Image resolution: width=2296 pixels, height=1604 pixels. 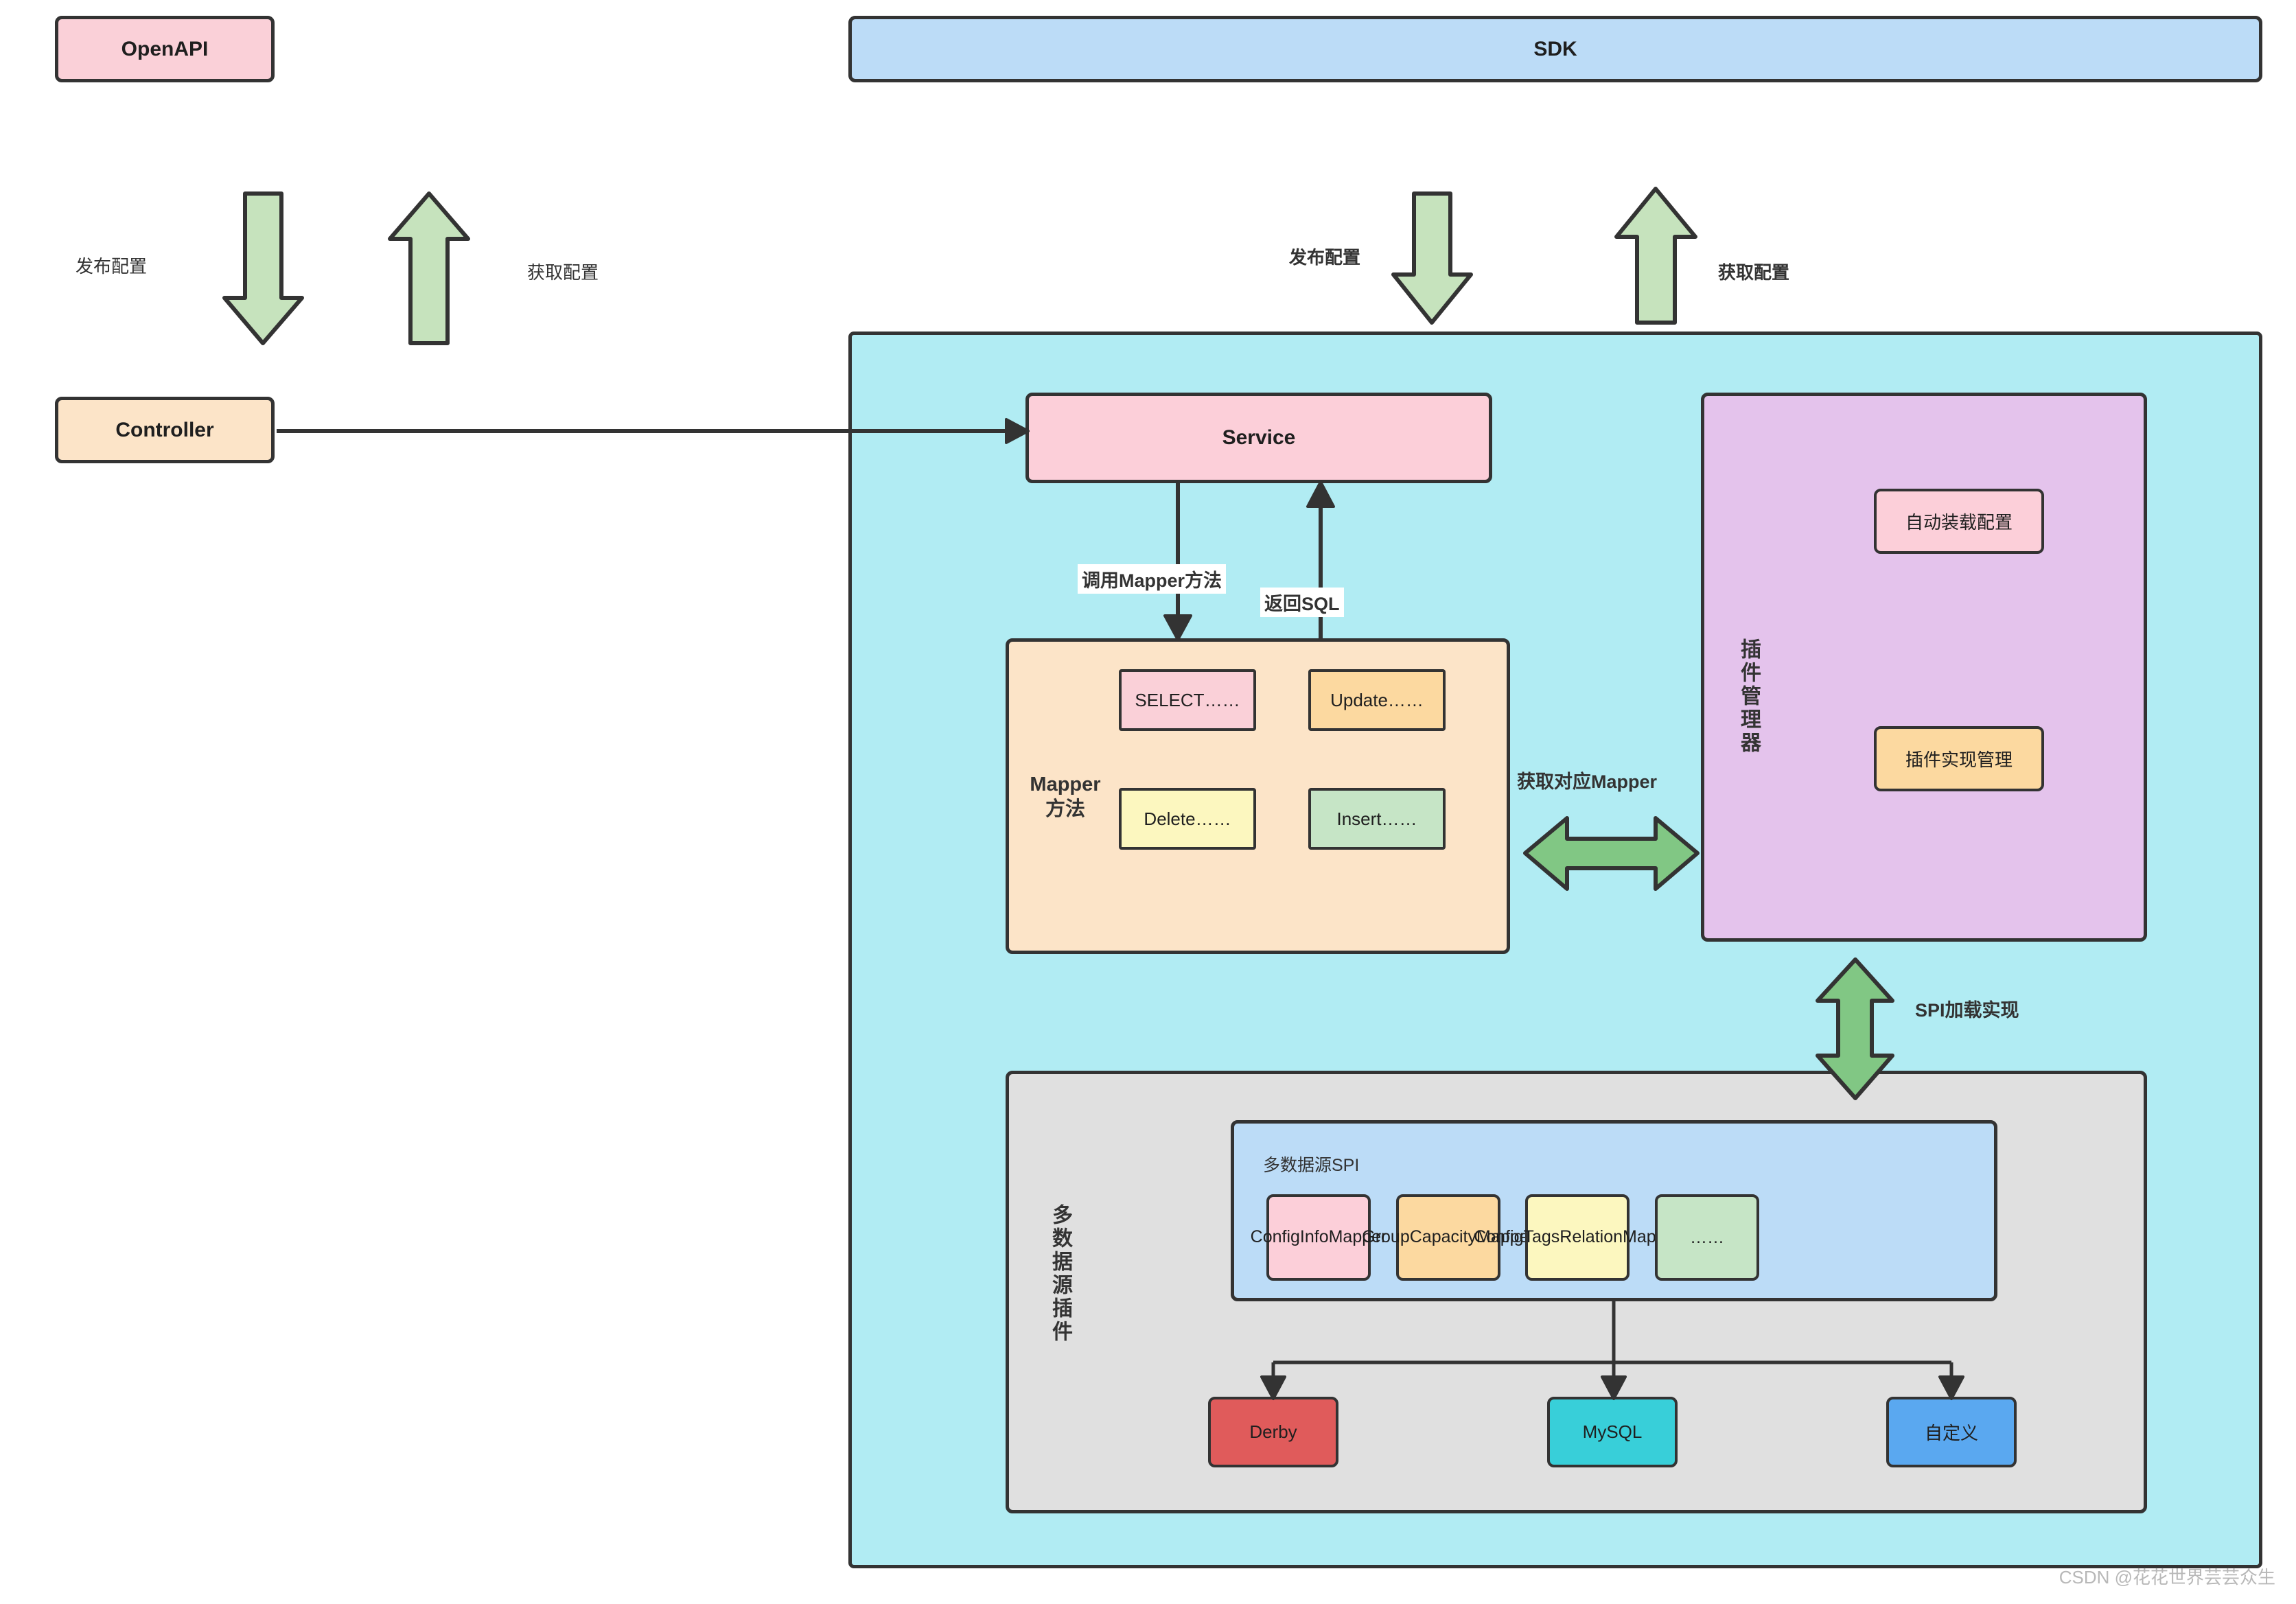 I want to click on node-controller-label: Controller, so click(x=164, y=429).